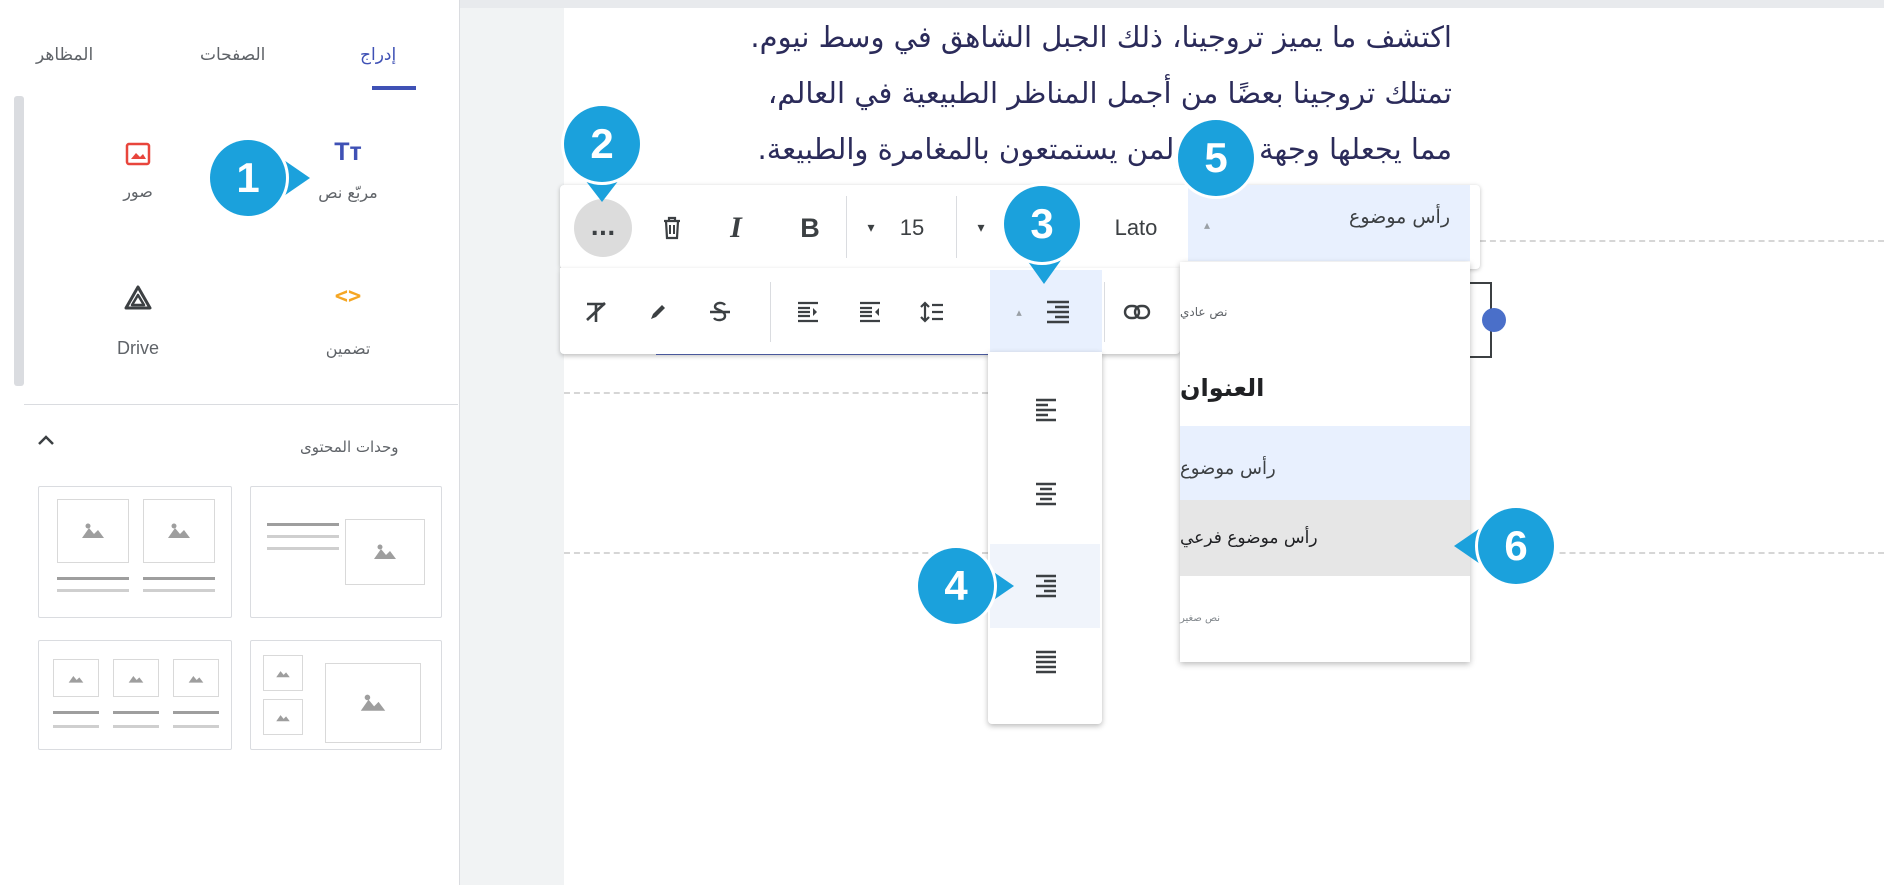  Describe the element at coordinates (1046, 410) in the screenshot. I see `align-left-icon` at that location.